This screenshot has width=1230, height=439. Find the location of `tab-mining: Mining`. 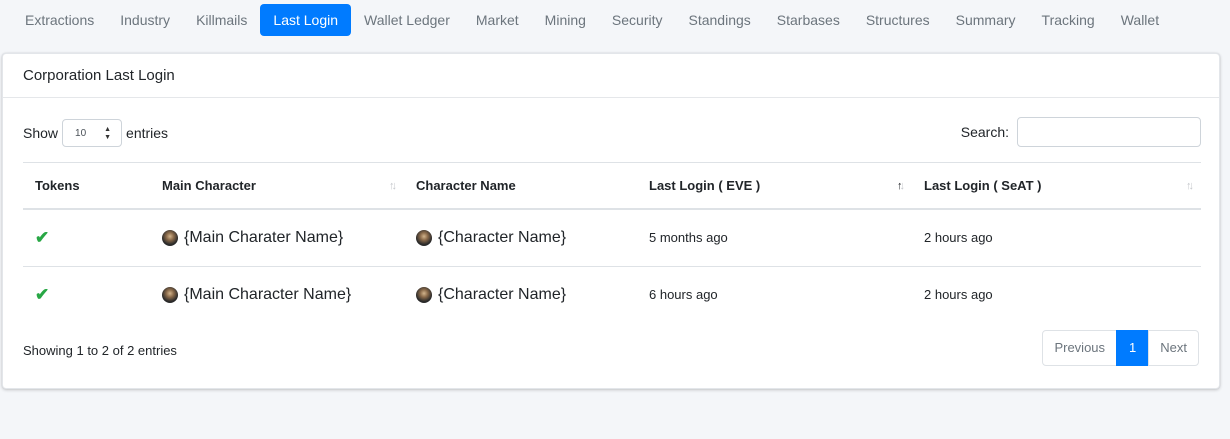

tab-mining: Mining is located at coordinates (565, 20).